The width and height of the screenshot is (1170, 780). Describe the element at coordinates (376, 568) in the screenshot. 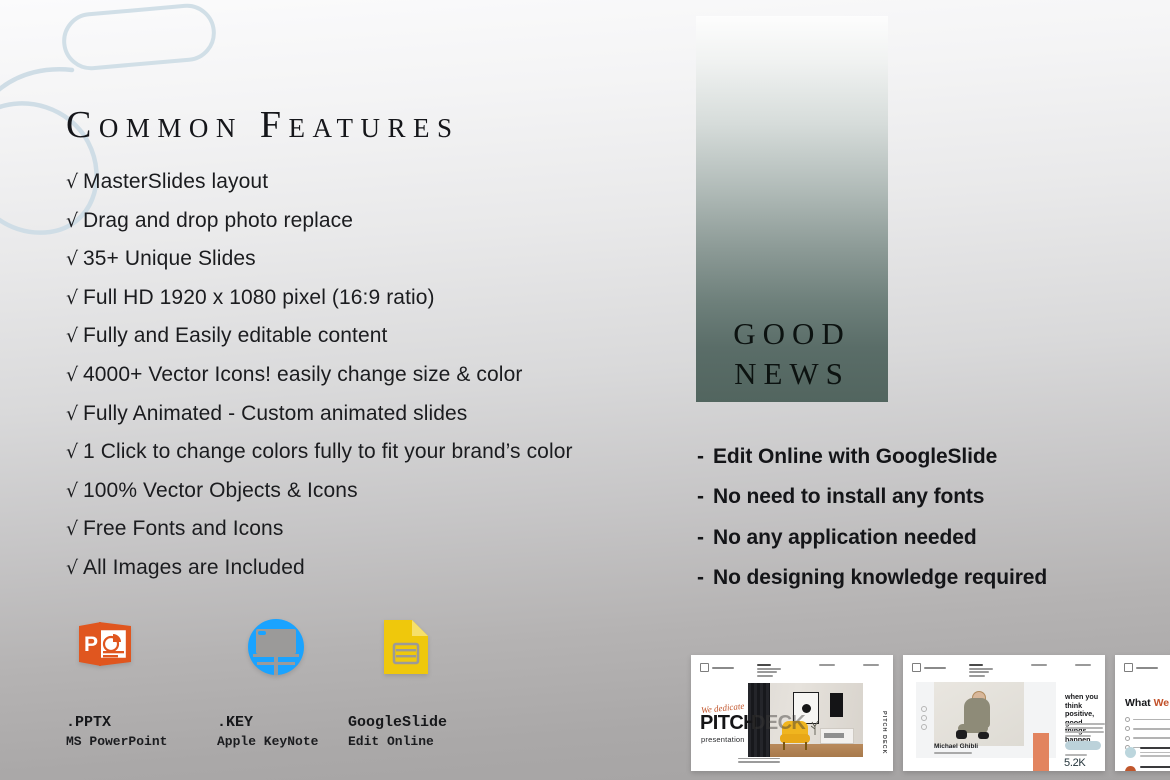

I see `list-item: √ All Images are Included` at that location.